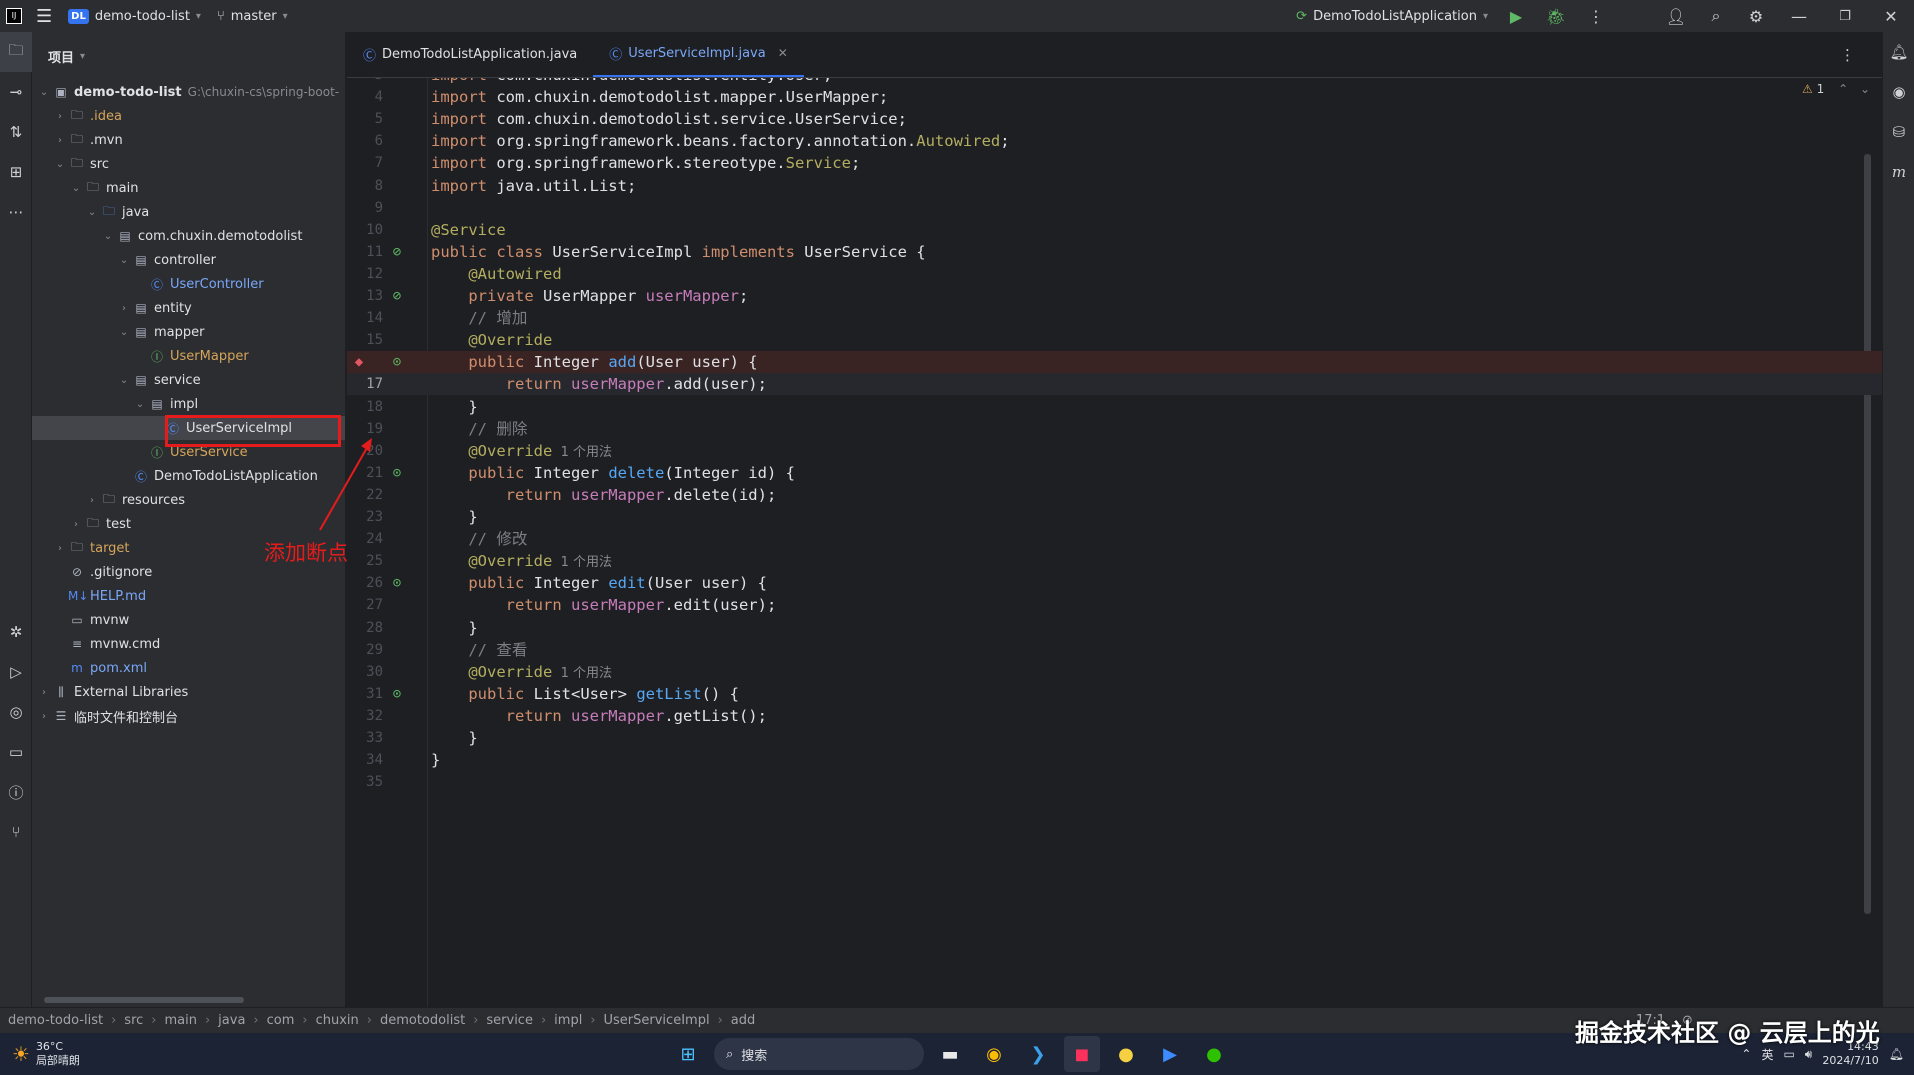 This screenshot has width=1914, height=1075. What do you see at coordinates (188, 668) in the screenshot?
I see `tree-item: m pom.xml` at bounding box center [188, 668].